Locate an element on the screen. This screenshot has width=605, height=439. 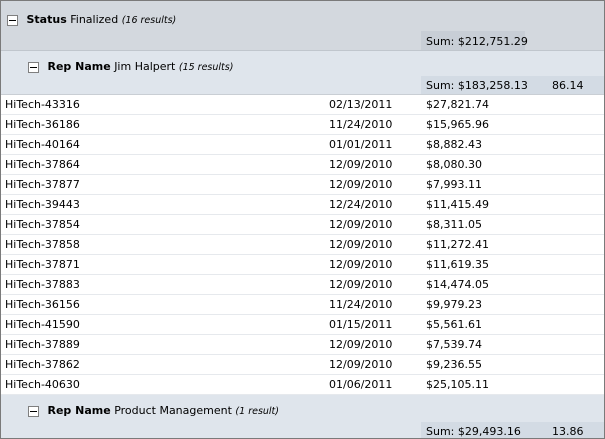
table-row: HiTech-37871 12/09/2010 $11,619.35 is located at coordinates (302, 265).